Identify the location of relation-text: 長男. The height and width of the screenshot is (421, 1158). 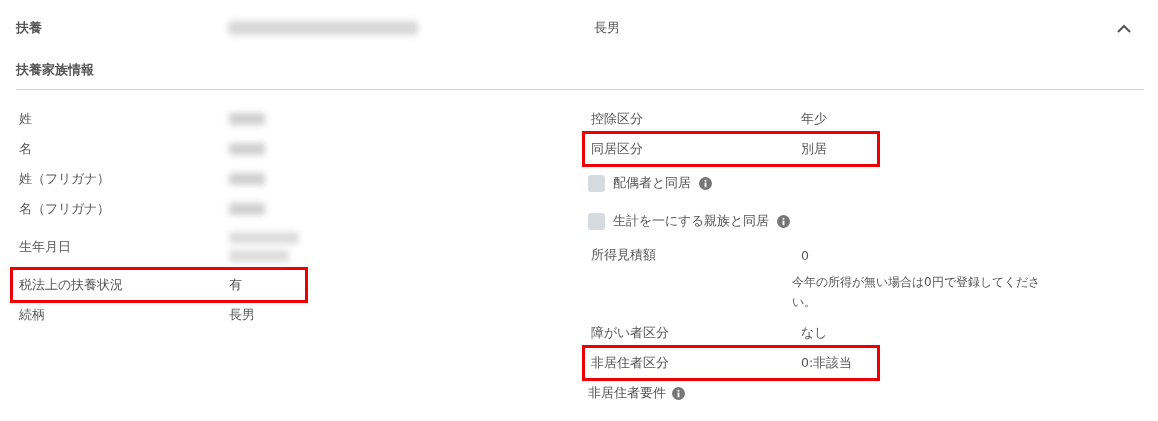
(607, 28).